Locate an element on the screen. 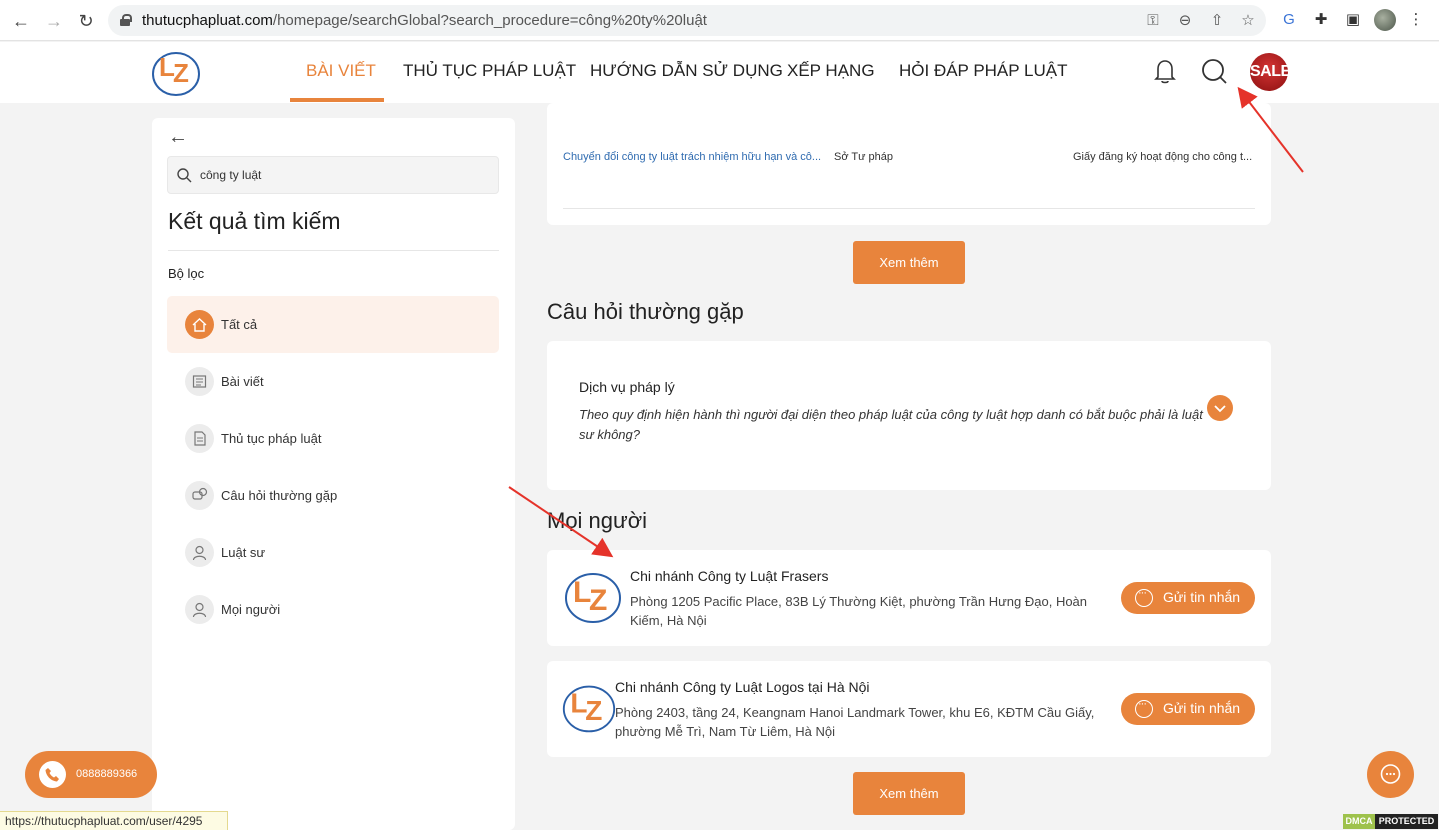  row-divider is located at coordinates (909, 208).